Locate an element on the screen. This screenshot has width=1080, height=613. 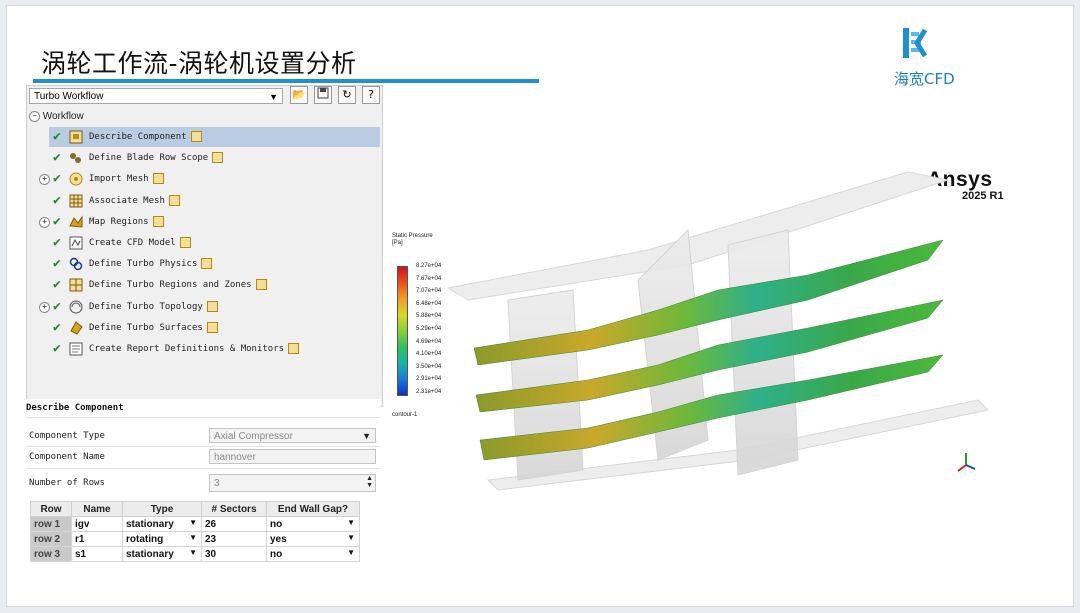
workflow-root-label: Workflow is located at coordinates (63, 117).